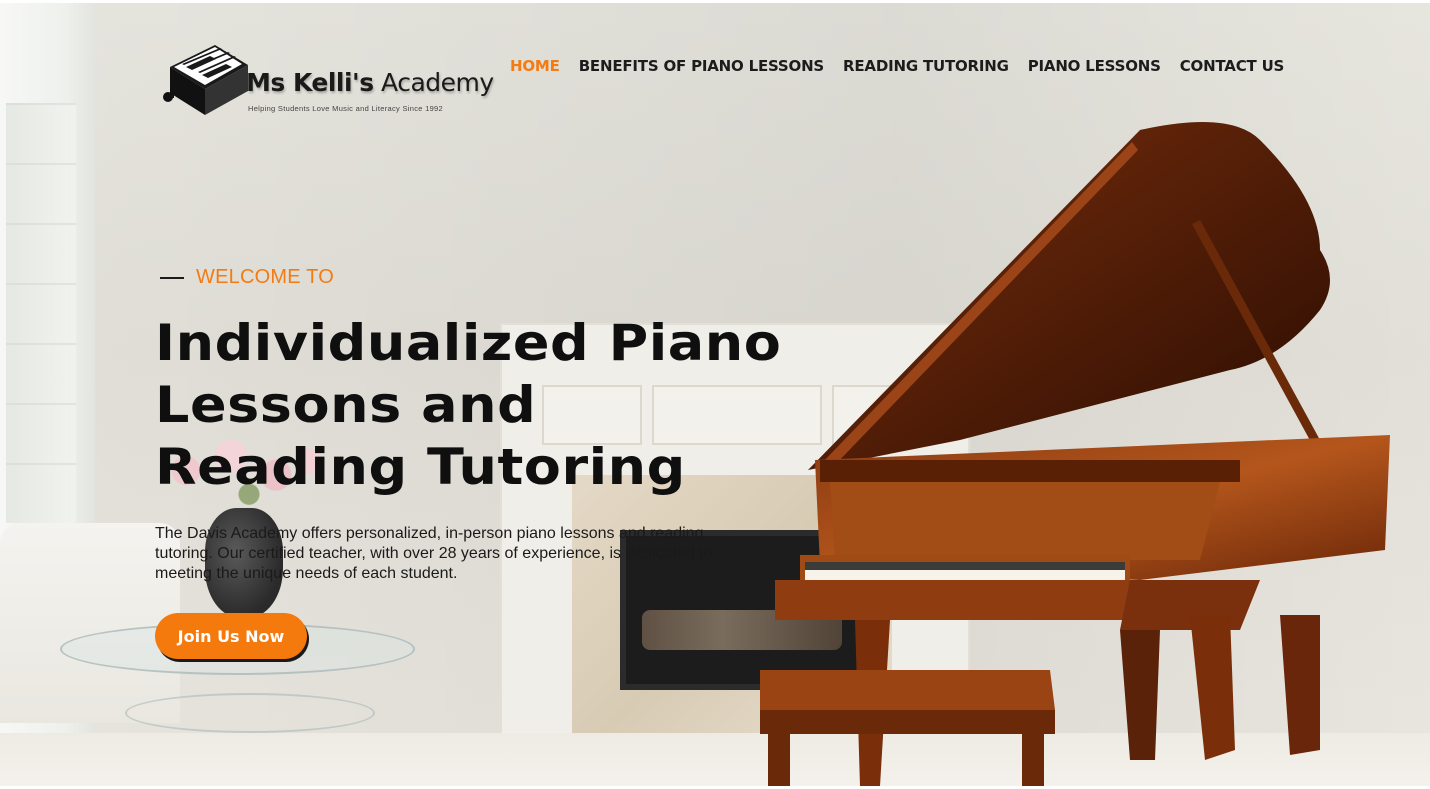 This screenshot has height=789, width=1430. Describe the element at coordinates (535, 66) in the screenshot. I see `nav-item-home: HOME` at that location.